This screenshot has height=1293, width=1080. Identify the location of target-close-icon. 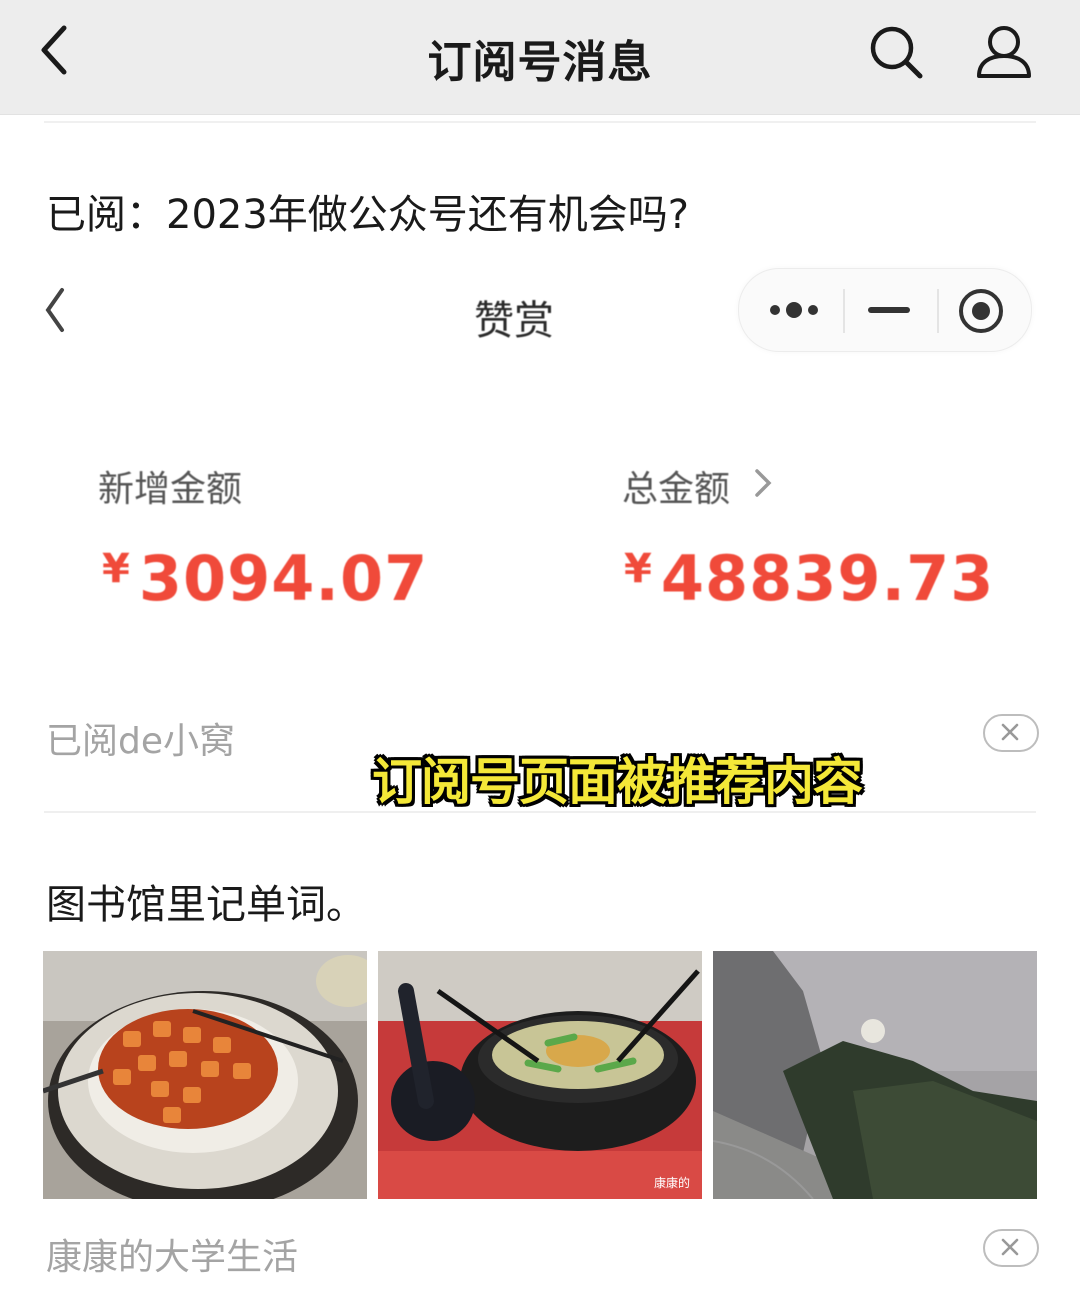
(981, 311).